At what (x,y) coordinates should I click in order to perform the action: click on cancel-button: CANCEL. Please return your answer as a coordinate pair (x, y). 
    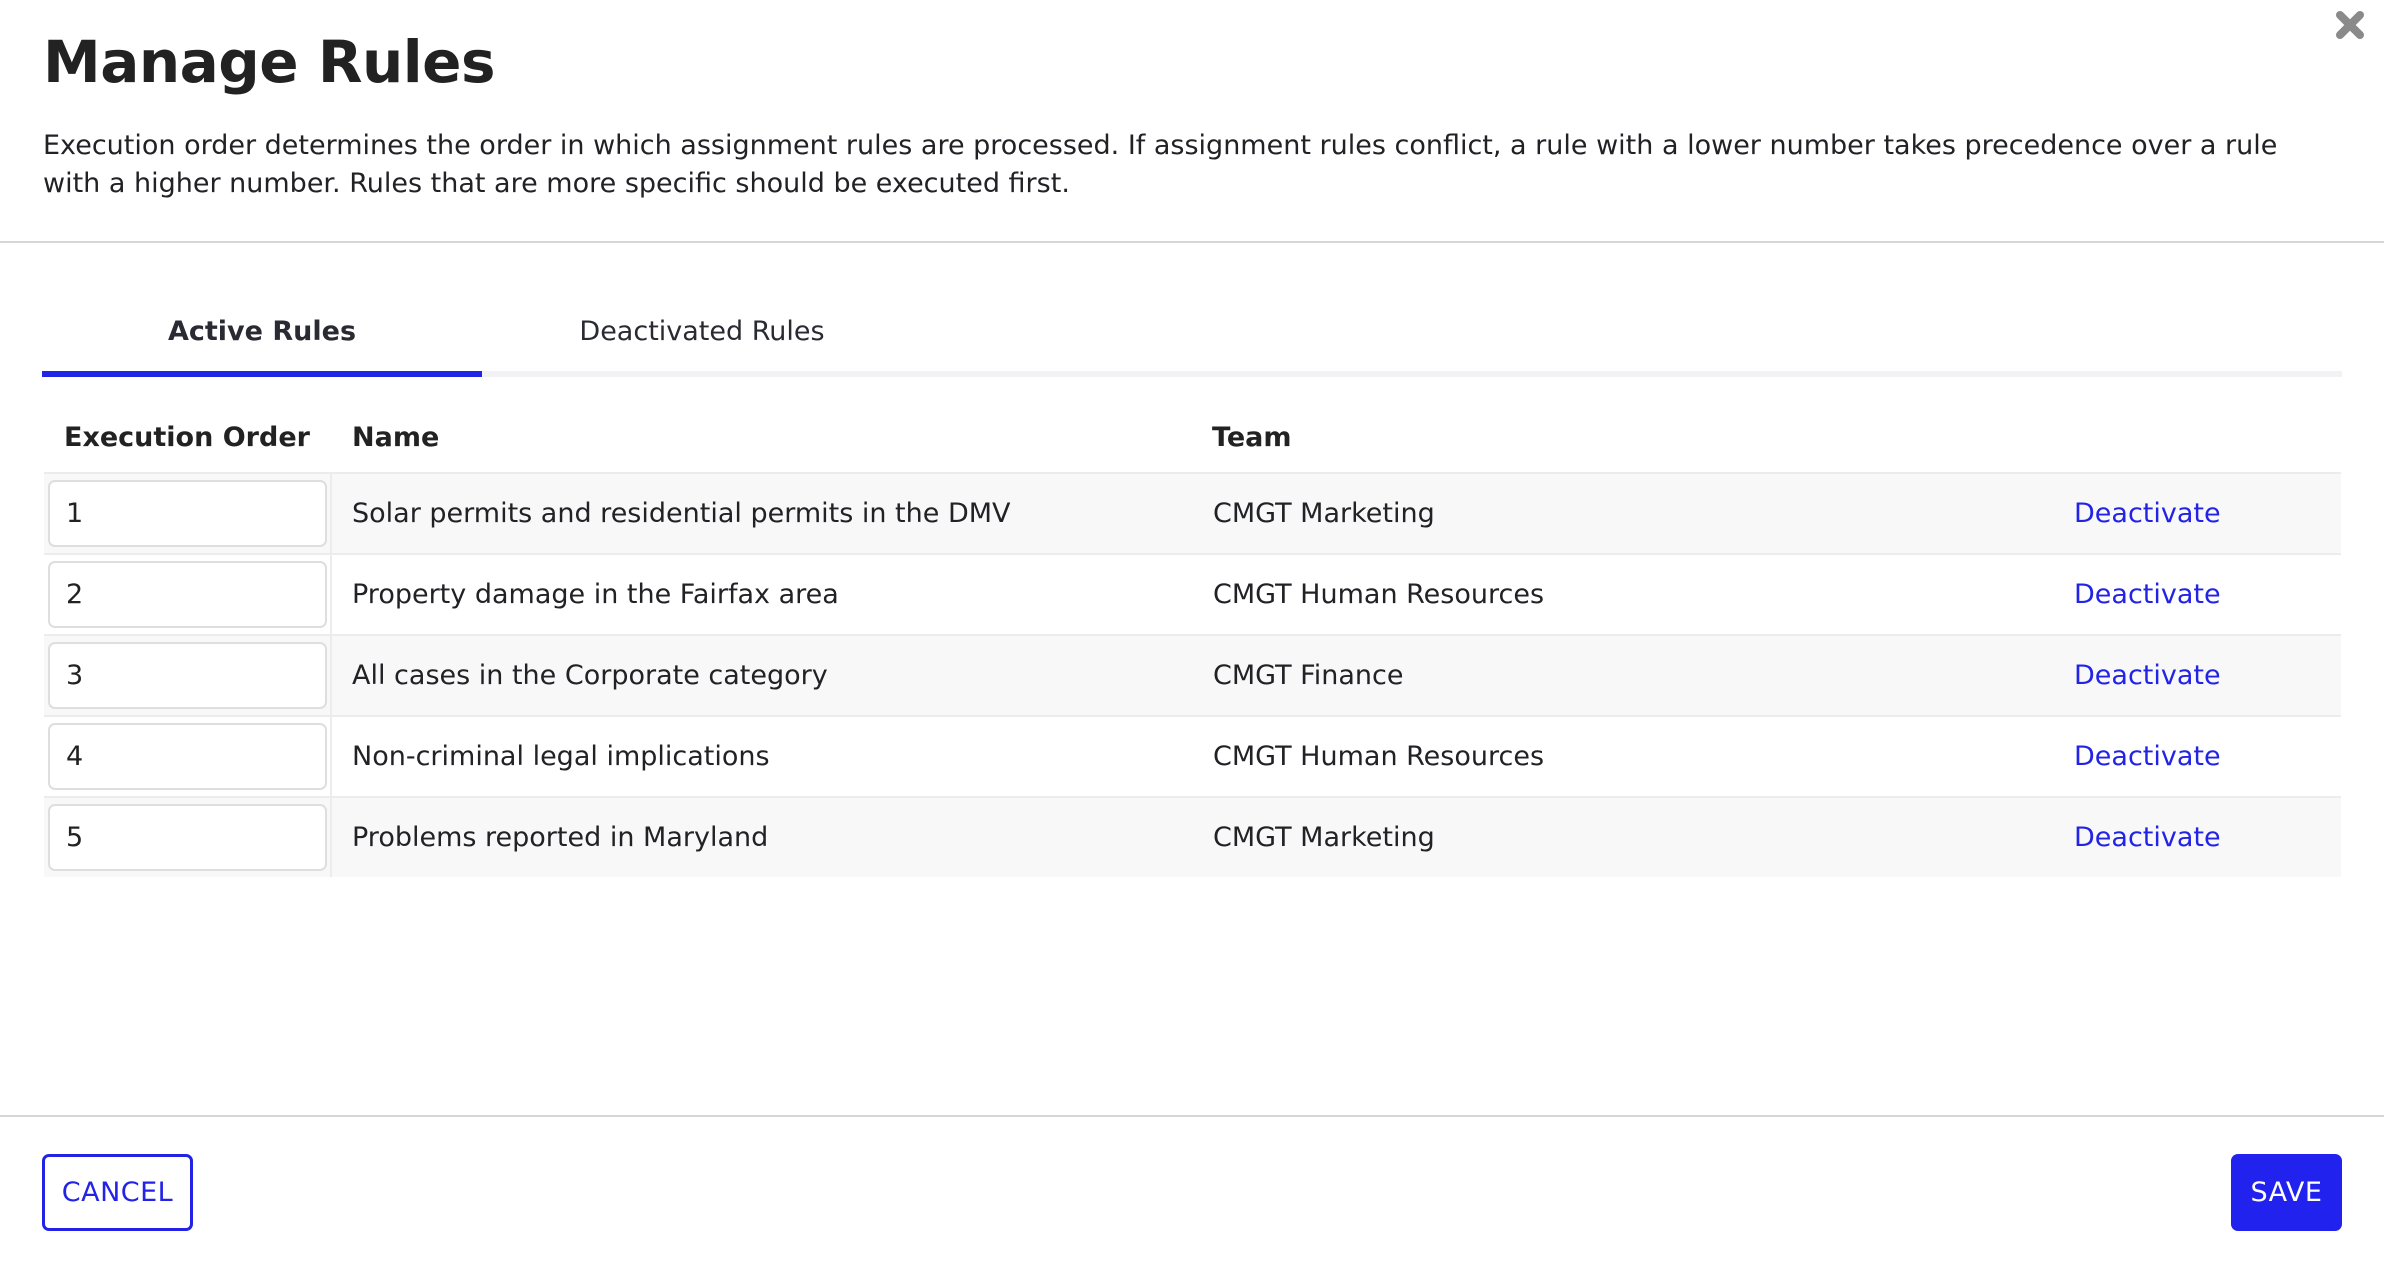
    Looking at the image, I should click on (117, 1192).